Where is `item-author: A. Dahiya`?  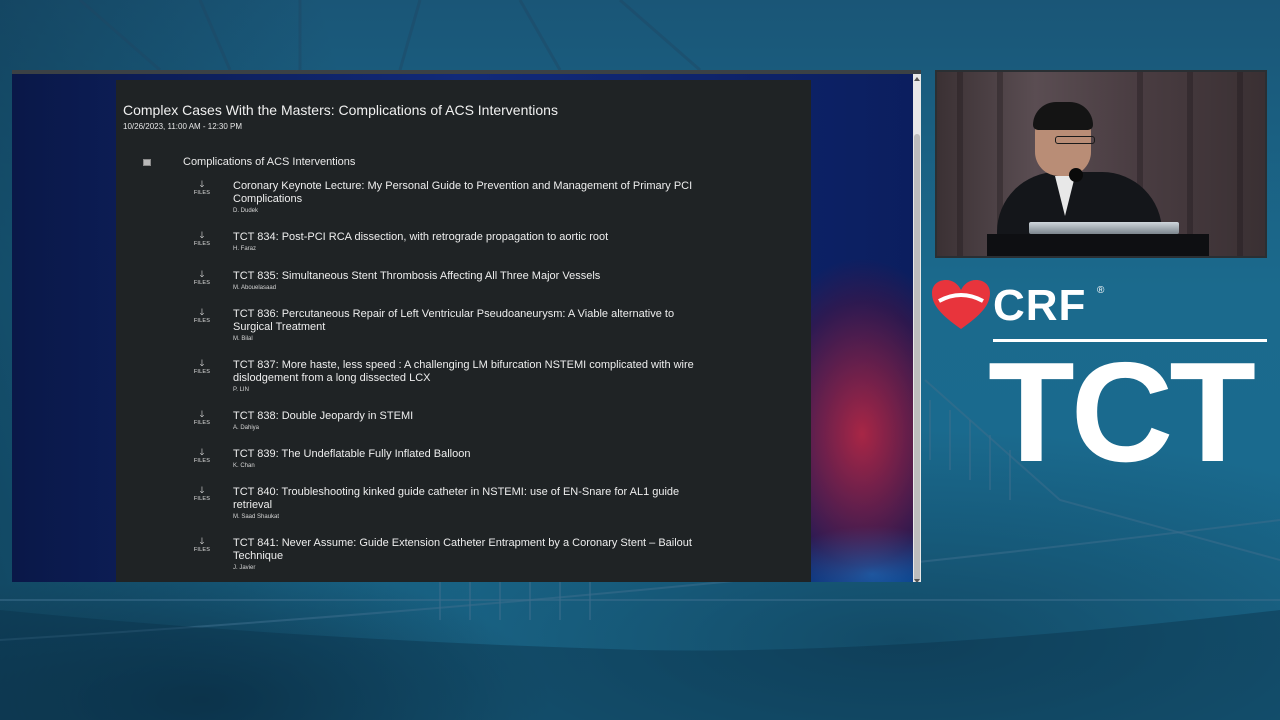 item-author: A. Dahiya is located at coordinates (246, 428).